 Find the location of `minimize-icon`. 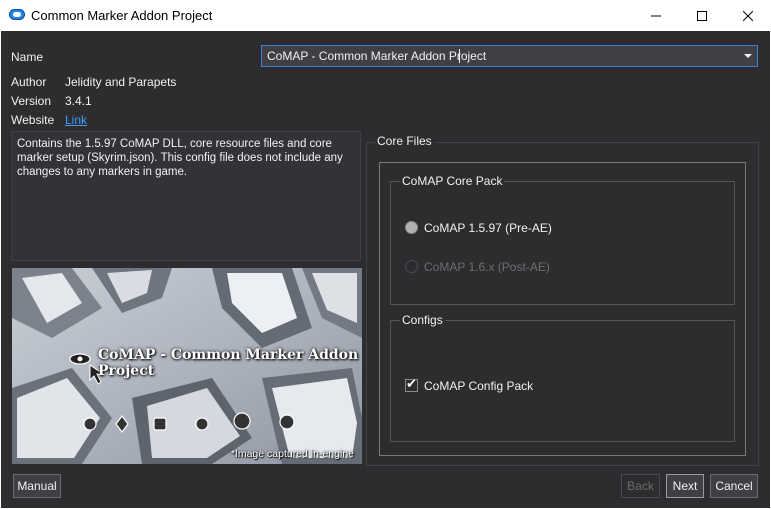

minimize-icon is located at coordinates (656, 15).